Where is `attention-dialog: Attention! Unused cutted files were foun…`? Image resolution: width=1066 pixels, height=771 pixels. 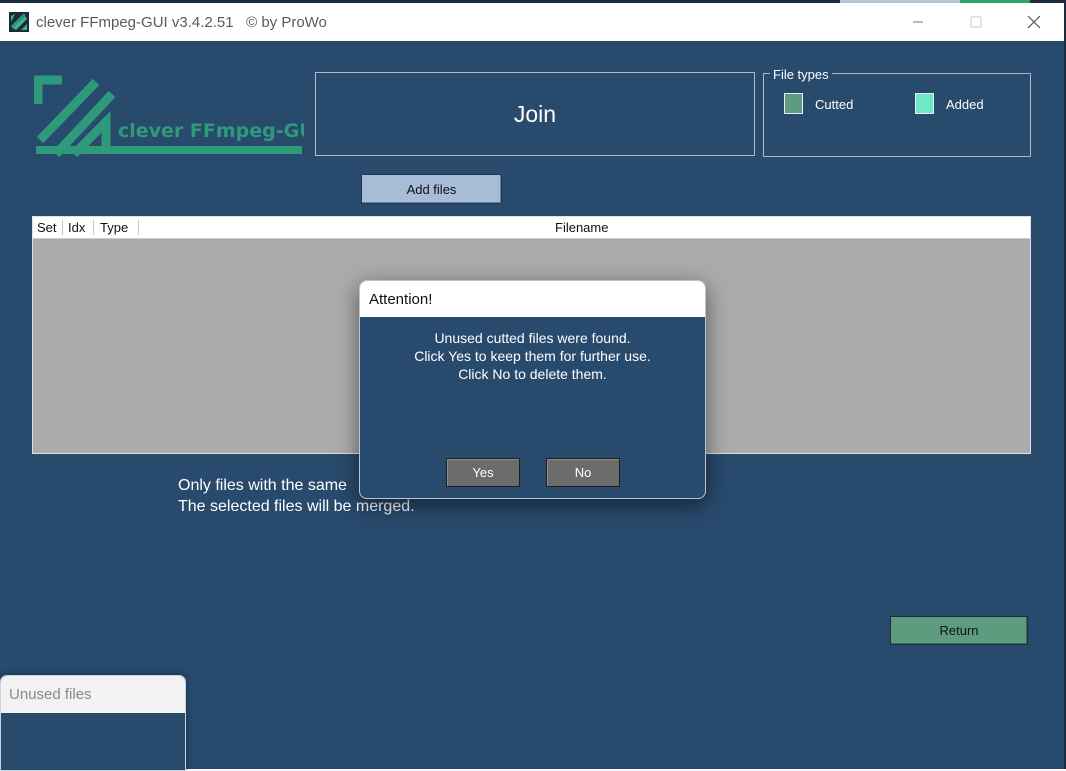
attention-dialog: Attention! Unused cutted files were foun… is located at coordinates (532, 389).